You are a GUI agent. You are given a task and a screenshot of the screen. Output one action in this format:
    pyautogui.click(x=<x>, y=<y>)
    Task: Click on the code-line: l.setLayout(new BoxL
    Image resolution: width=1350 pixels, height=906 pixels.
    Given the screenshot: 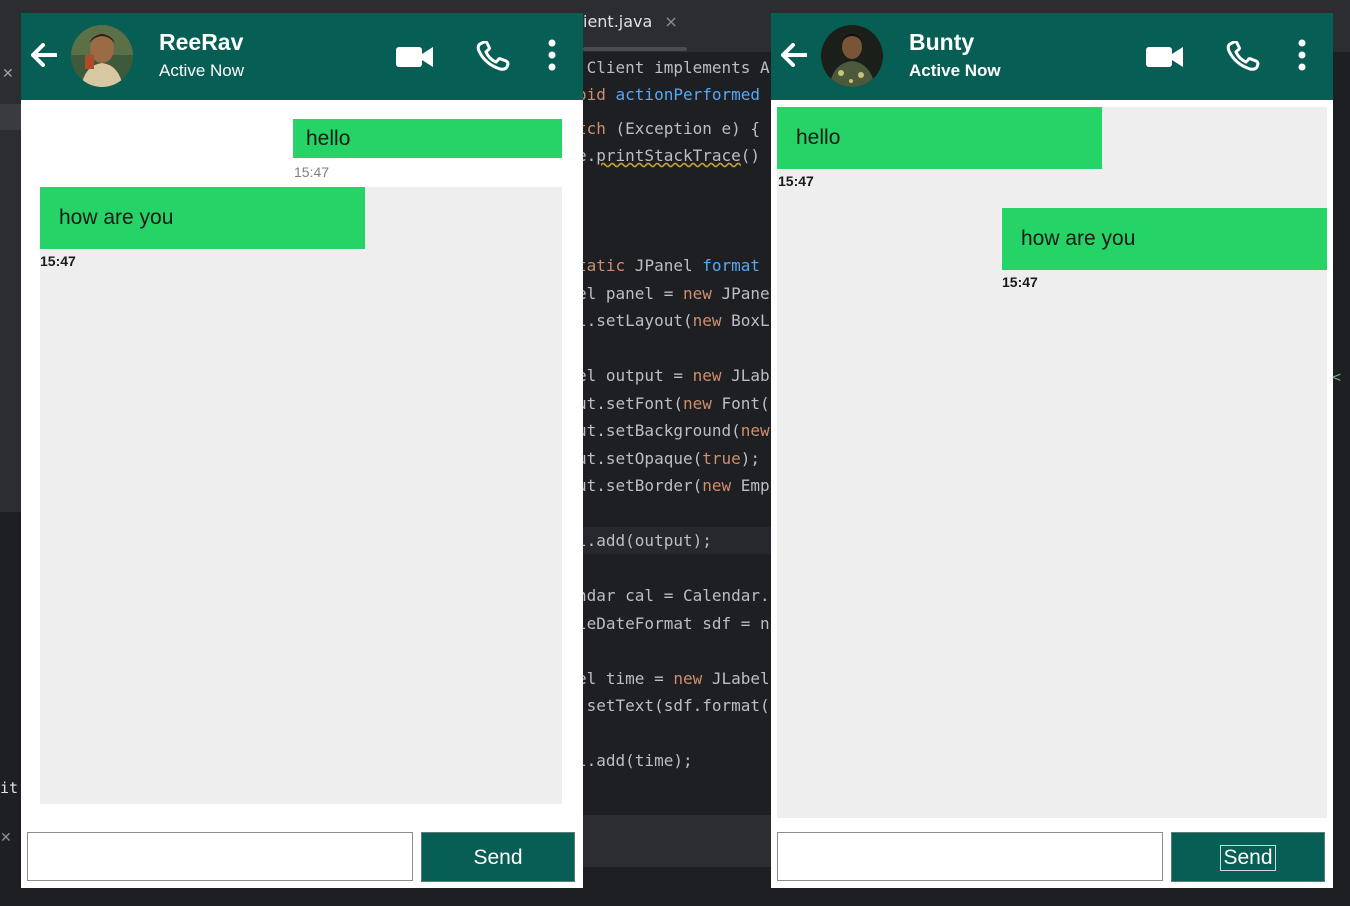 What is the action you would take?
    pyautogui.click(x=673, y=320)
    